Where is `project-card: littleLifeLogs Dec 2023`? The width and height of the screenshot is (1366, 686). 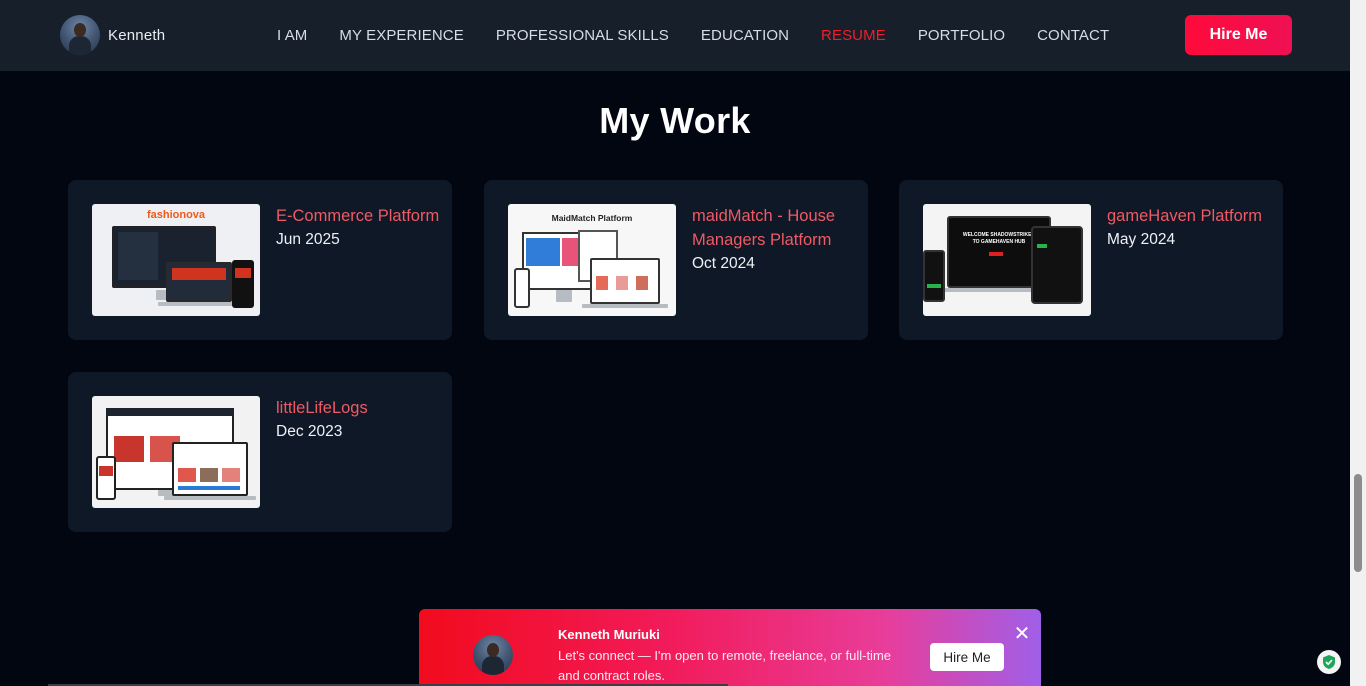 project-card: littleLifeLogs Dec 2023 is located at coordinates (260, 452).